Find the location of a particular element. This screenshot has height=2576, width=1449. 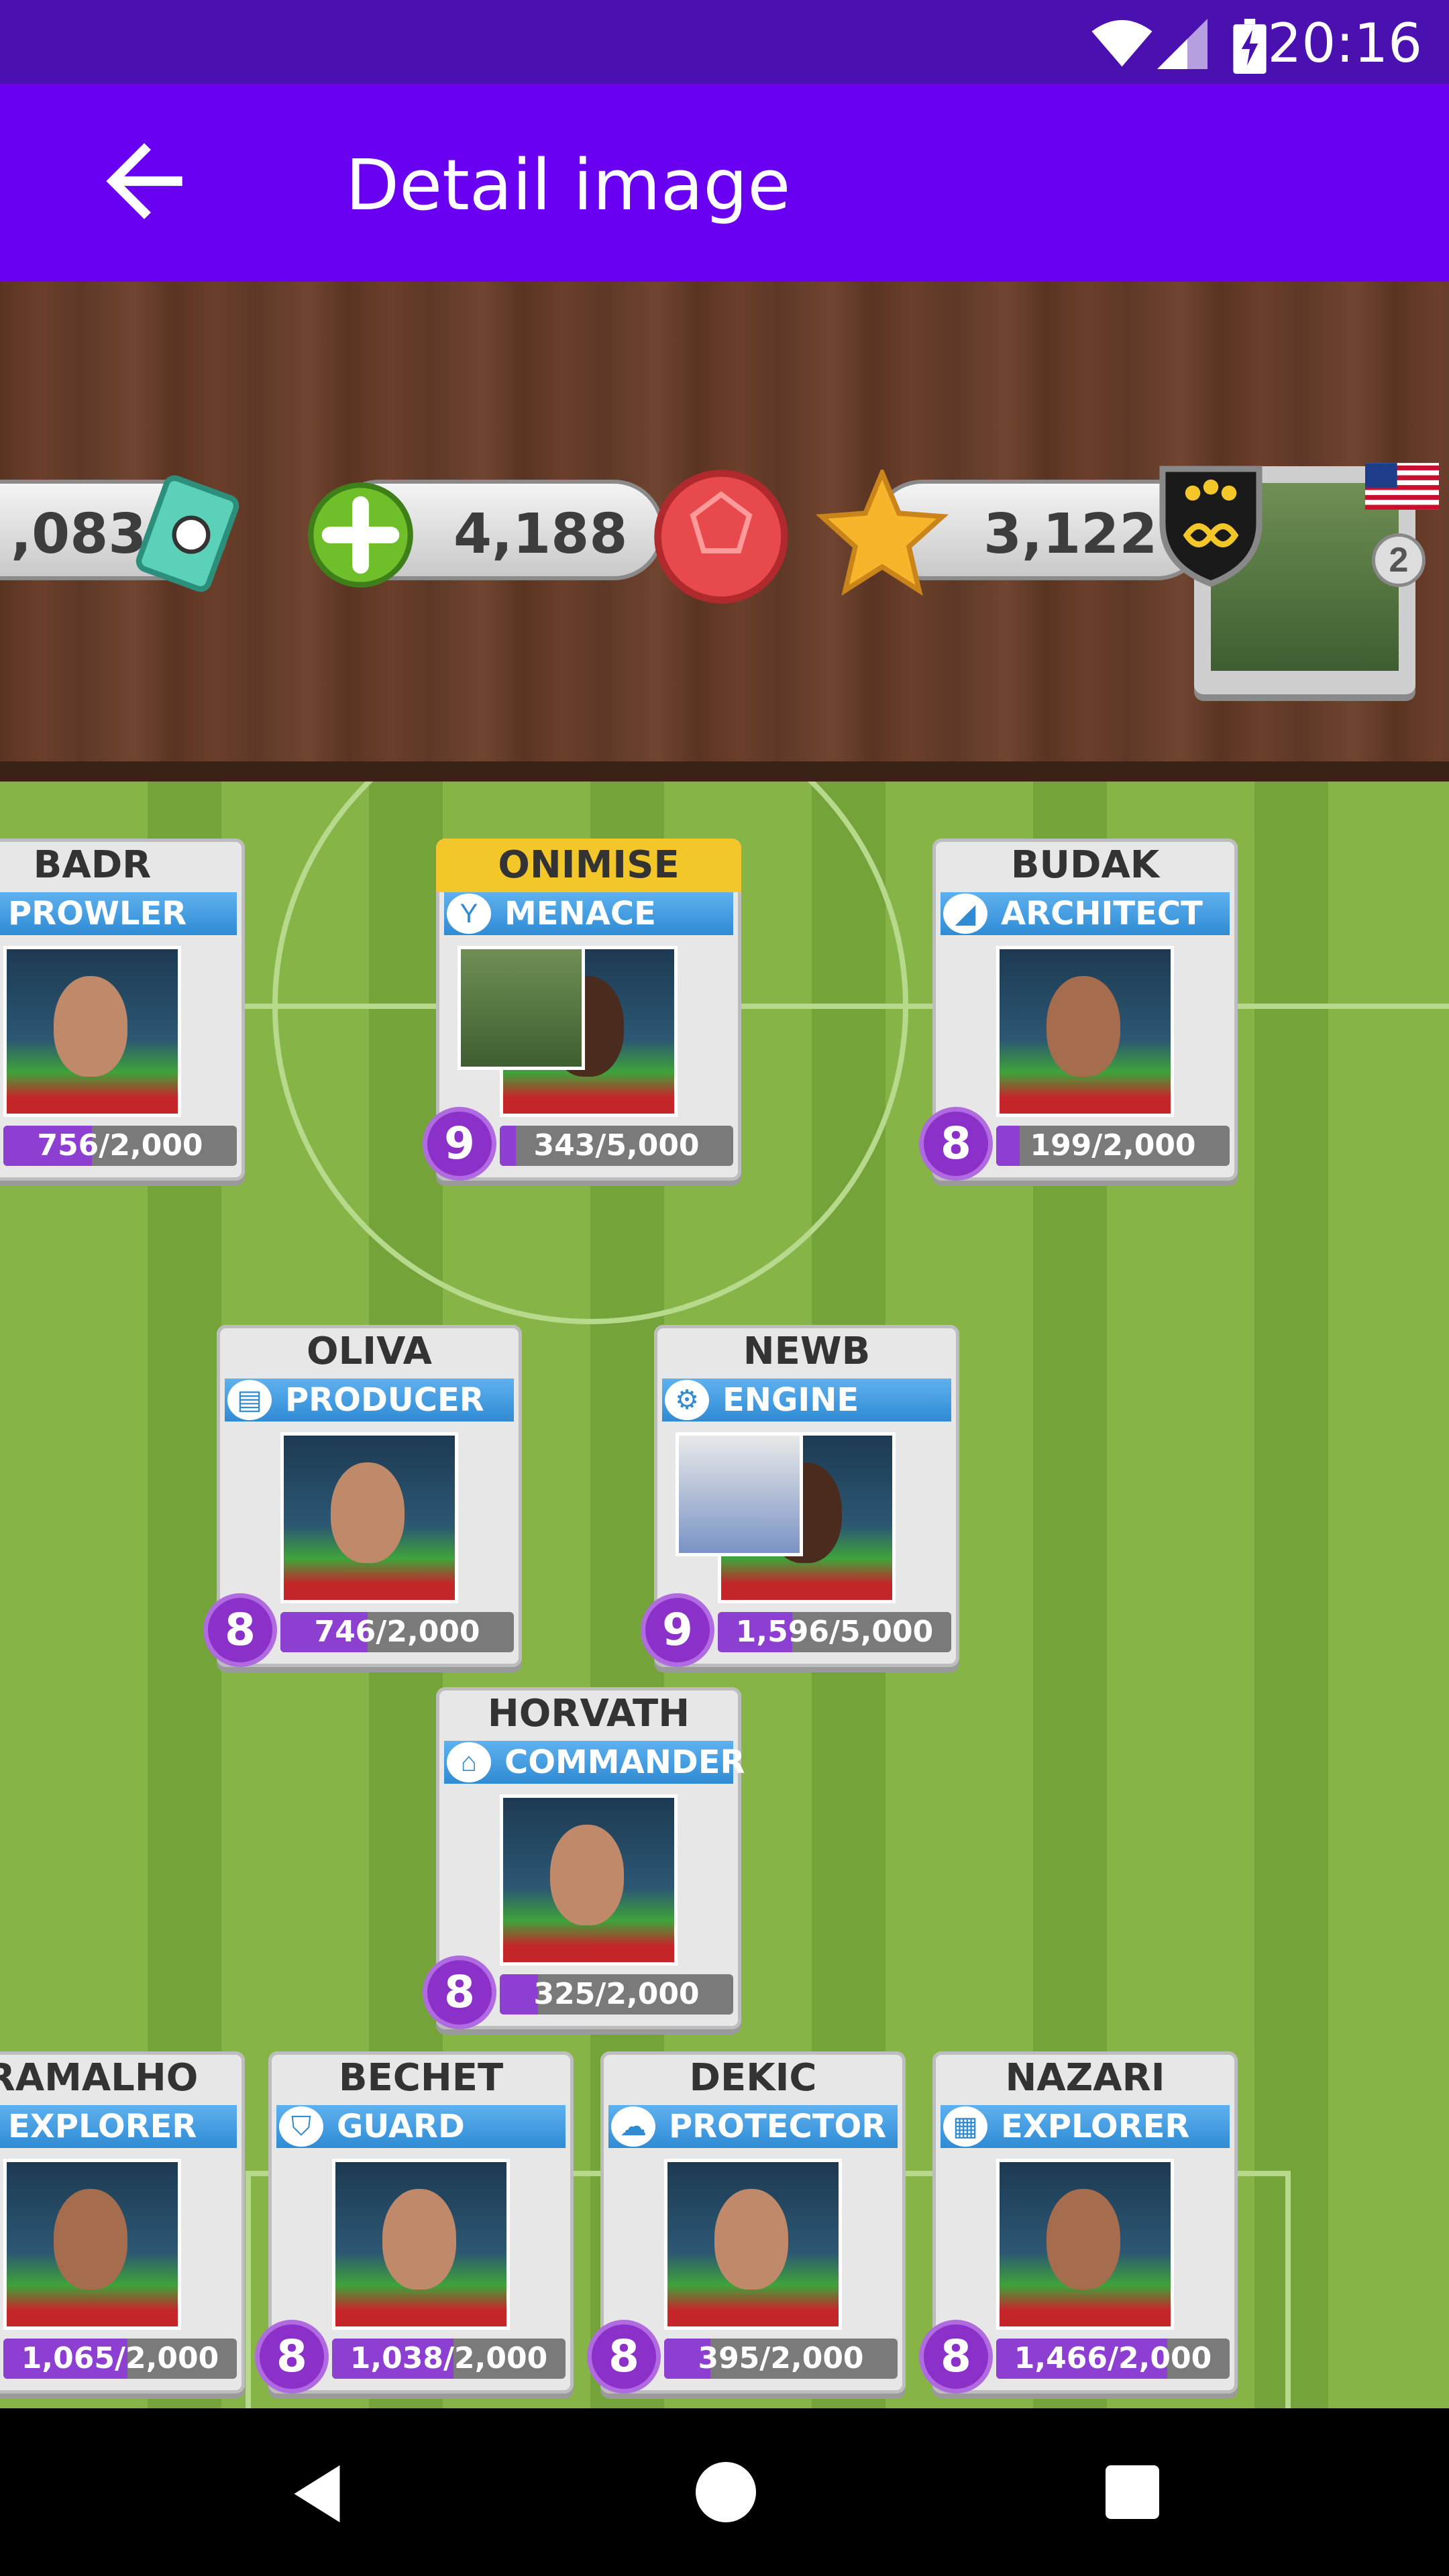

xp-progress-bar: 325/2,000 is located at coordinates (616, 1994).